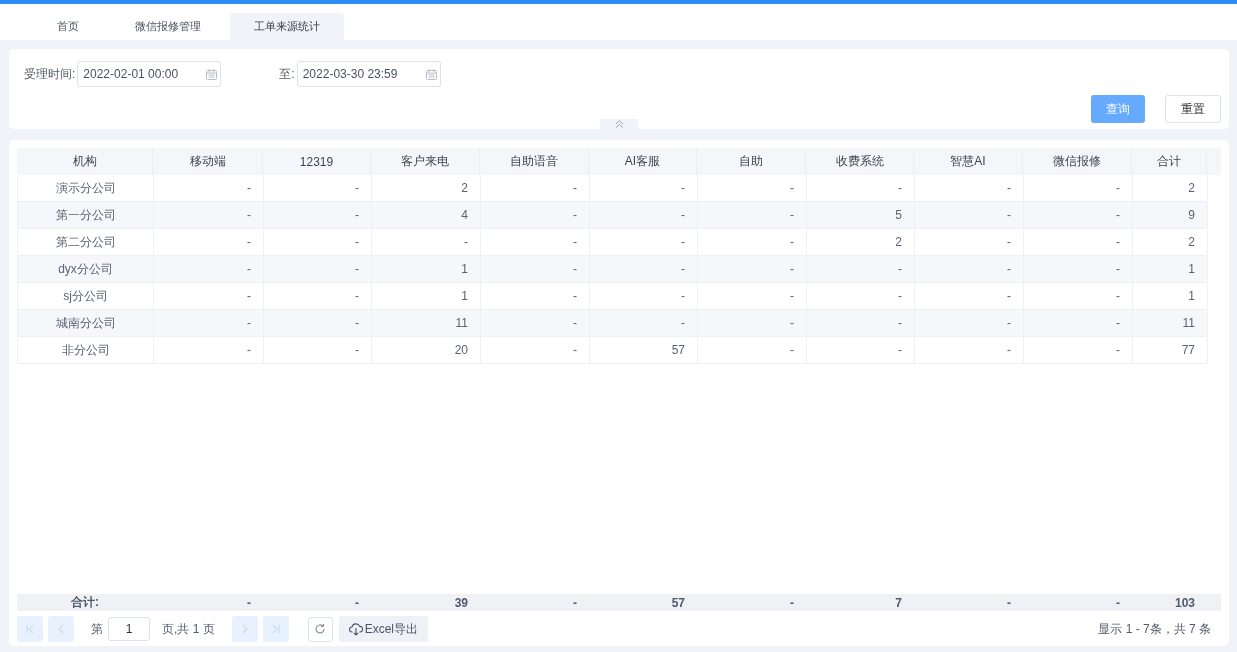  What do you see at coordinates (30, 629) in the screenshot?
I see `first-page-icon` at bounding box center [30, 629].